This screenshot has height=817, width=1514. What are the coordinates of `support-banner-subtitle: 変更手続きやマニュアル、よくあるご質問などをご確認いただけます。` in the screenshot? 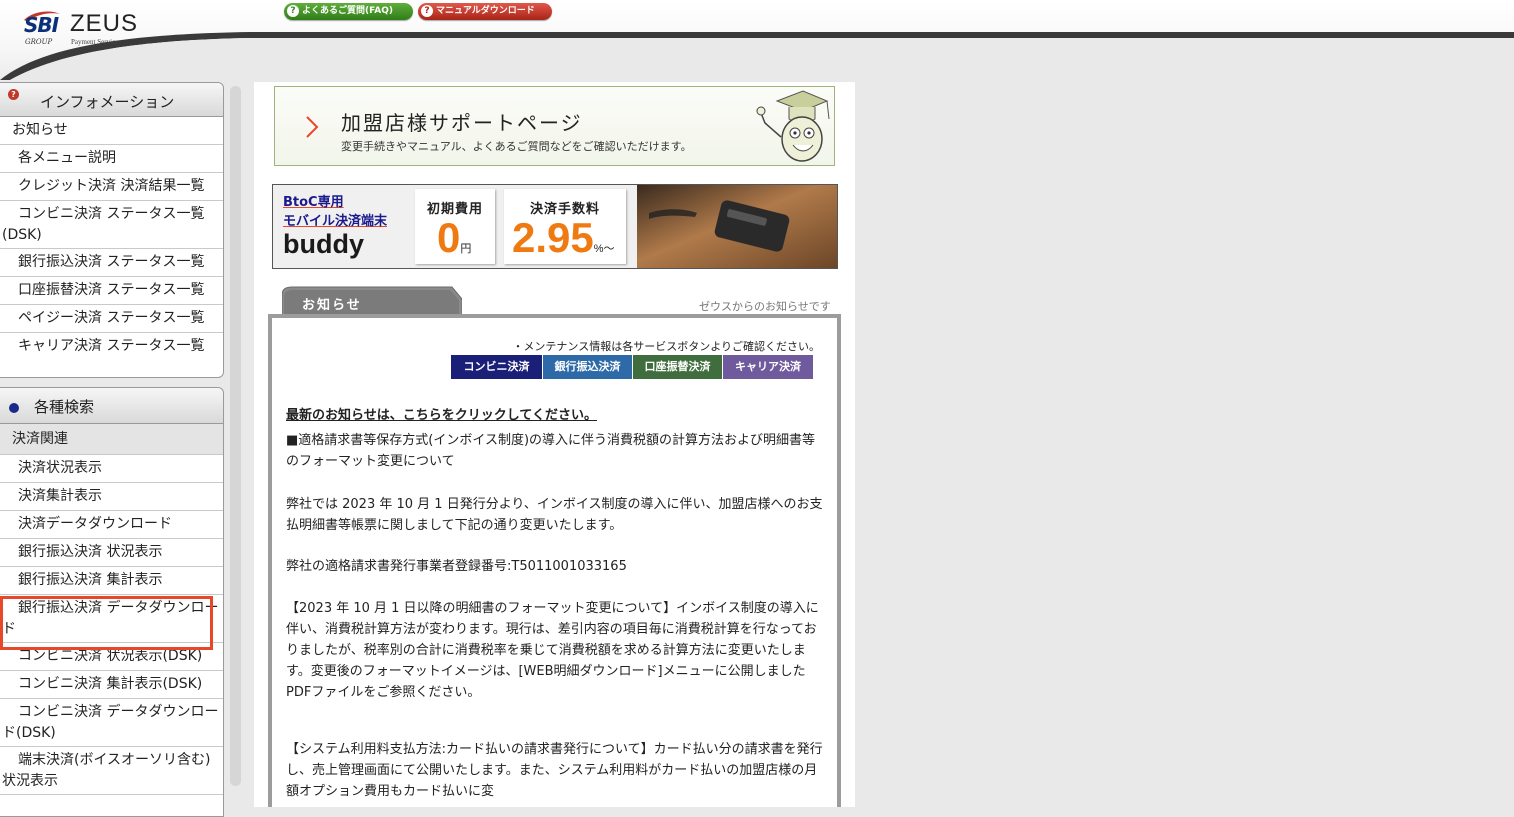 It's located at (516, 146).